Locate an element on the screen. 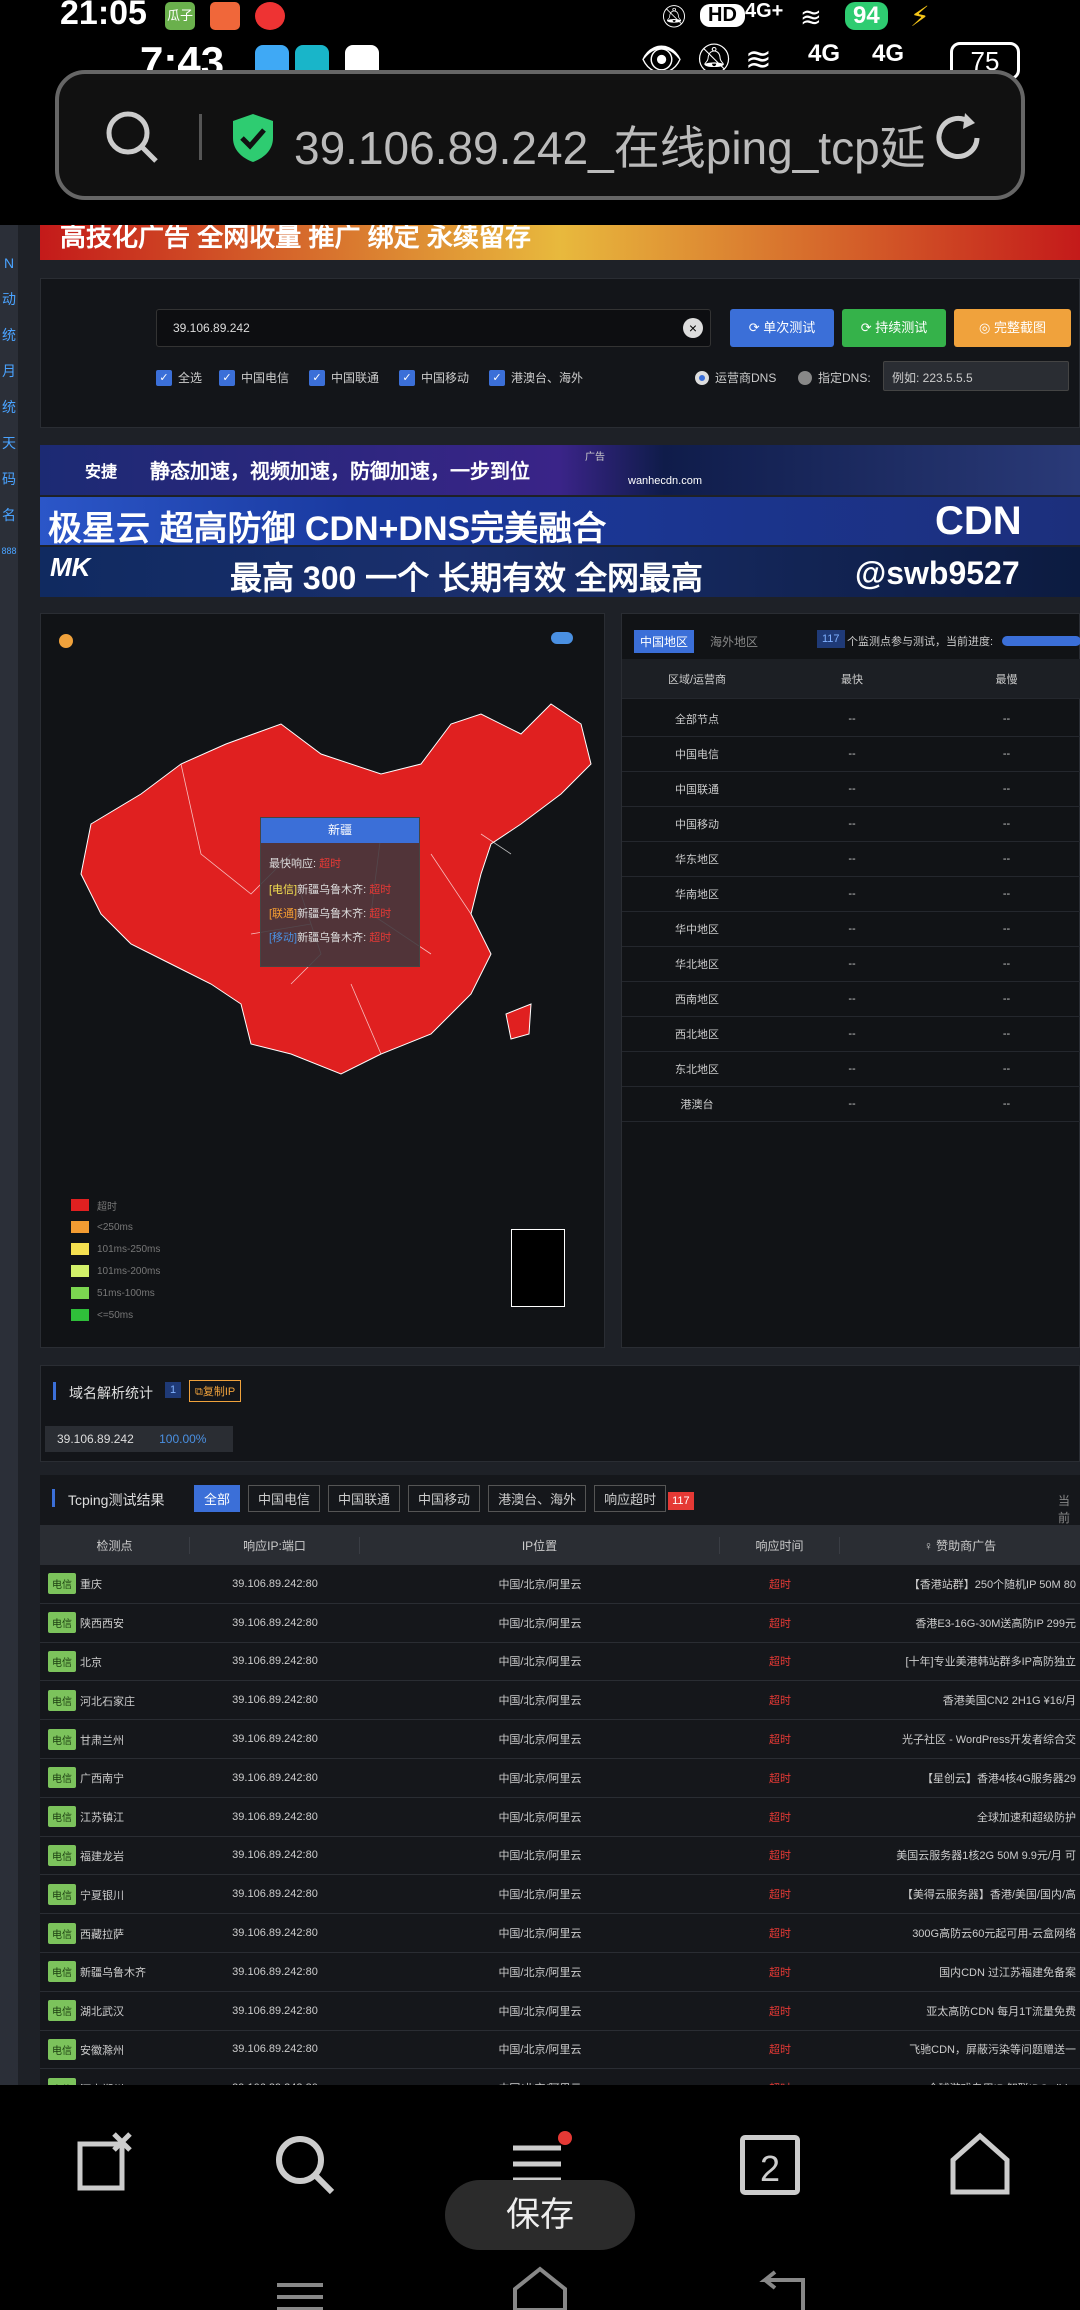 Image resolution: width=1080 pixels, height=2310 pixels. fastest-value: -- is located at coordinates (852, 754).